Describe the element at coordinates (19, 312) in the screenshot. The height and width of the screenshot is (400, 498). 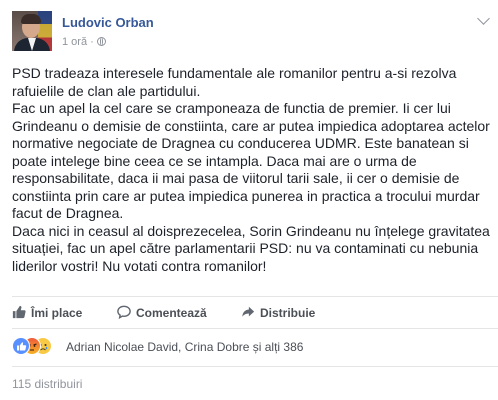
I see `thumbs-up-icon` at that location.